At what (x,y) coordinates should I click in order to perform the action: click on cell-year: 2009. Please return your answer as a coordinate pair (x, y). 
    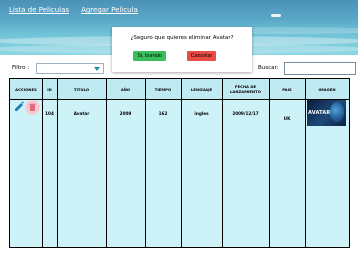
    Looking at the image, I should click on (125, 113).